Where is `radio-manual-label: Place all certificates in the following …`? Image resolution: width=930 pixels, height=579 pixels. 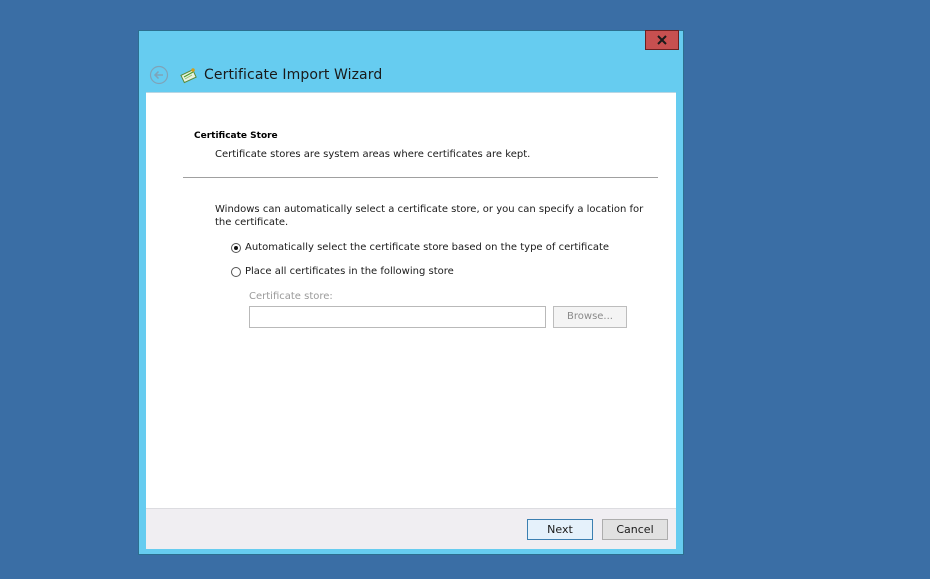 radio-manual-label: Place all certificates in the following … is located at coordinates (349, 271).